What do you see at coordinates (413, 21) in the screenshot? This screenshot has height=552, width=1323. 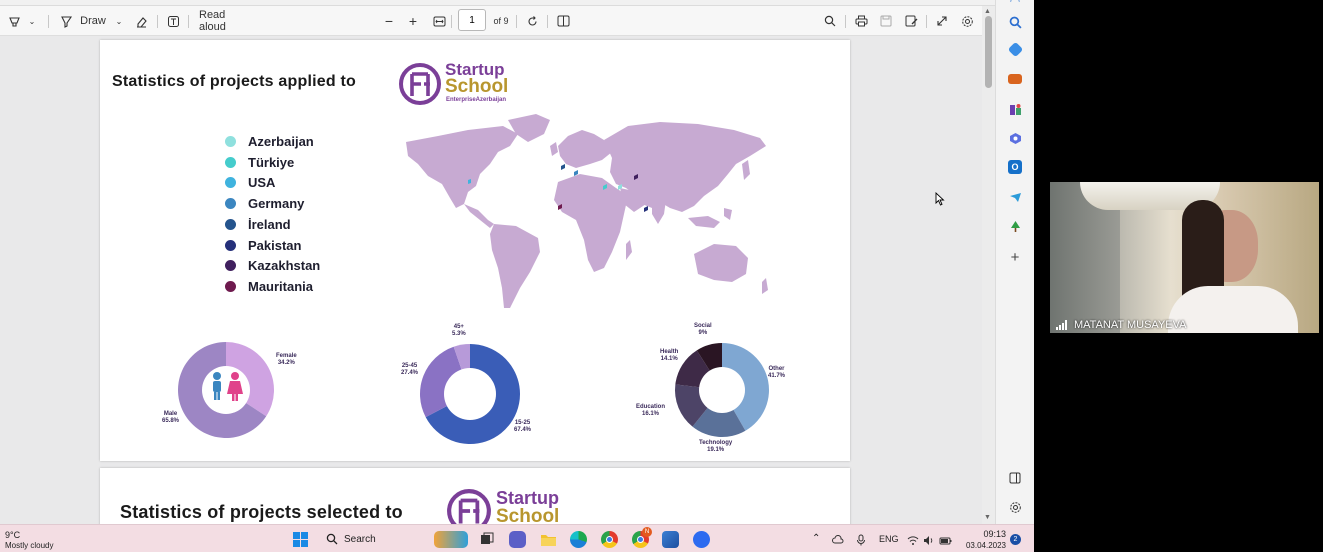 I see `zoom-in-icon: +` at bounding box center [413, 21].